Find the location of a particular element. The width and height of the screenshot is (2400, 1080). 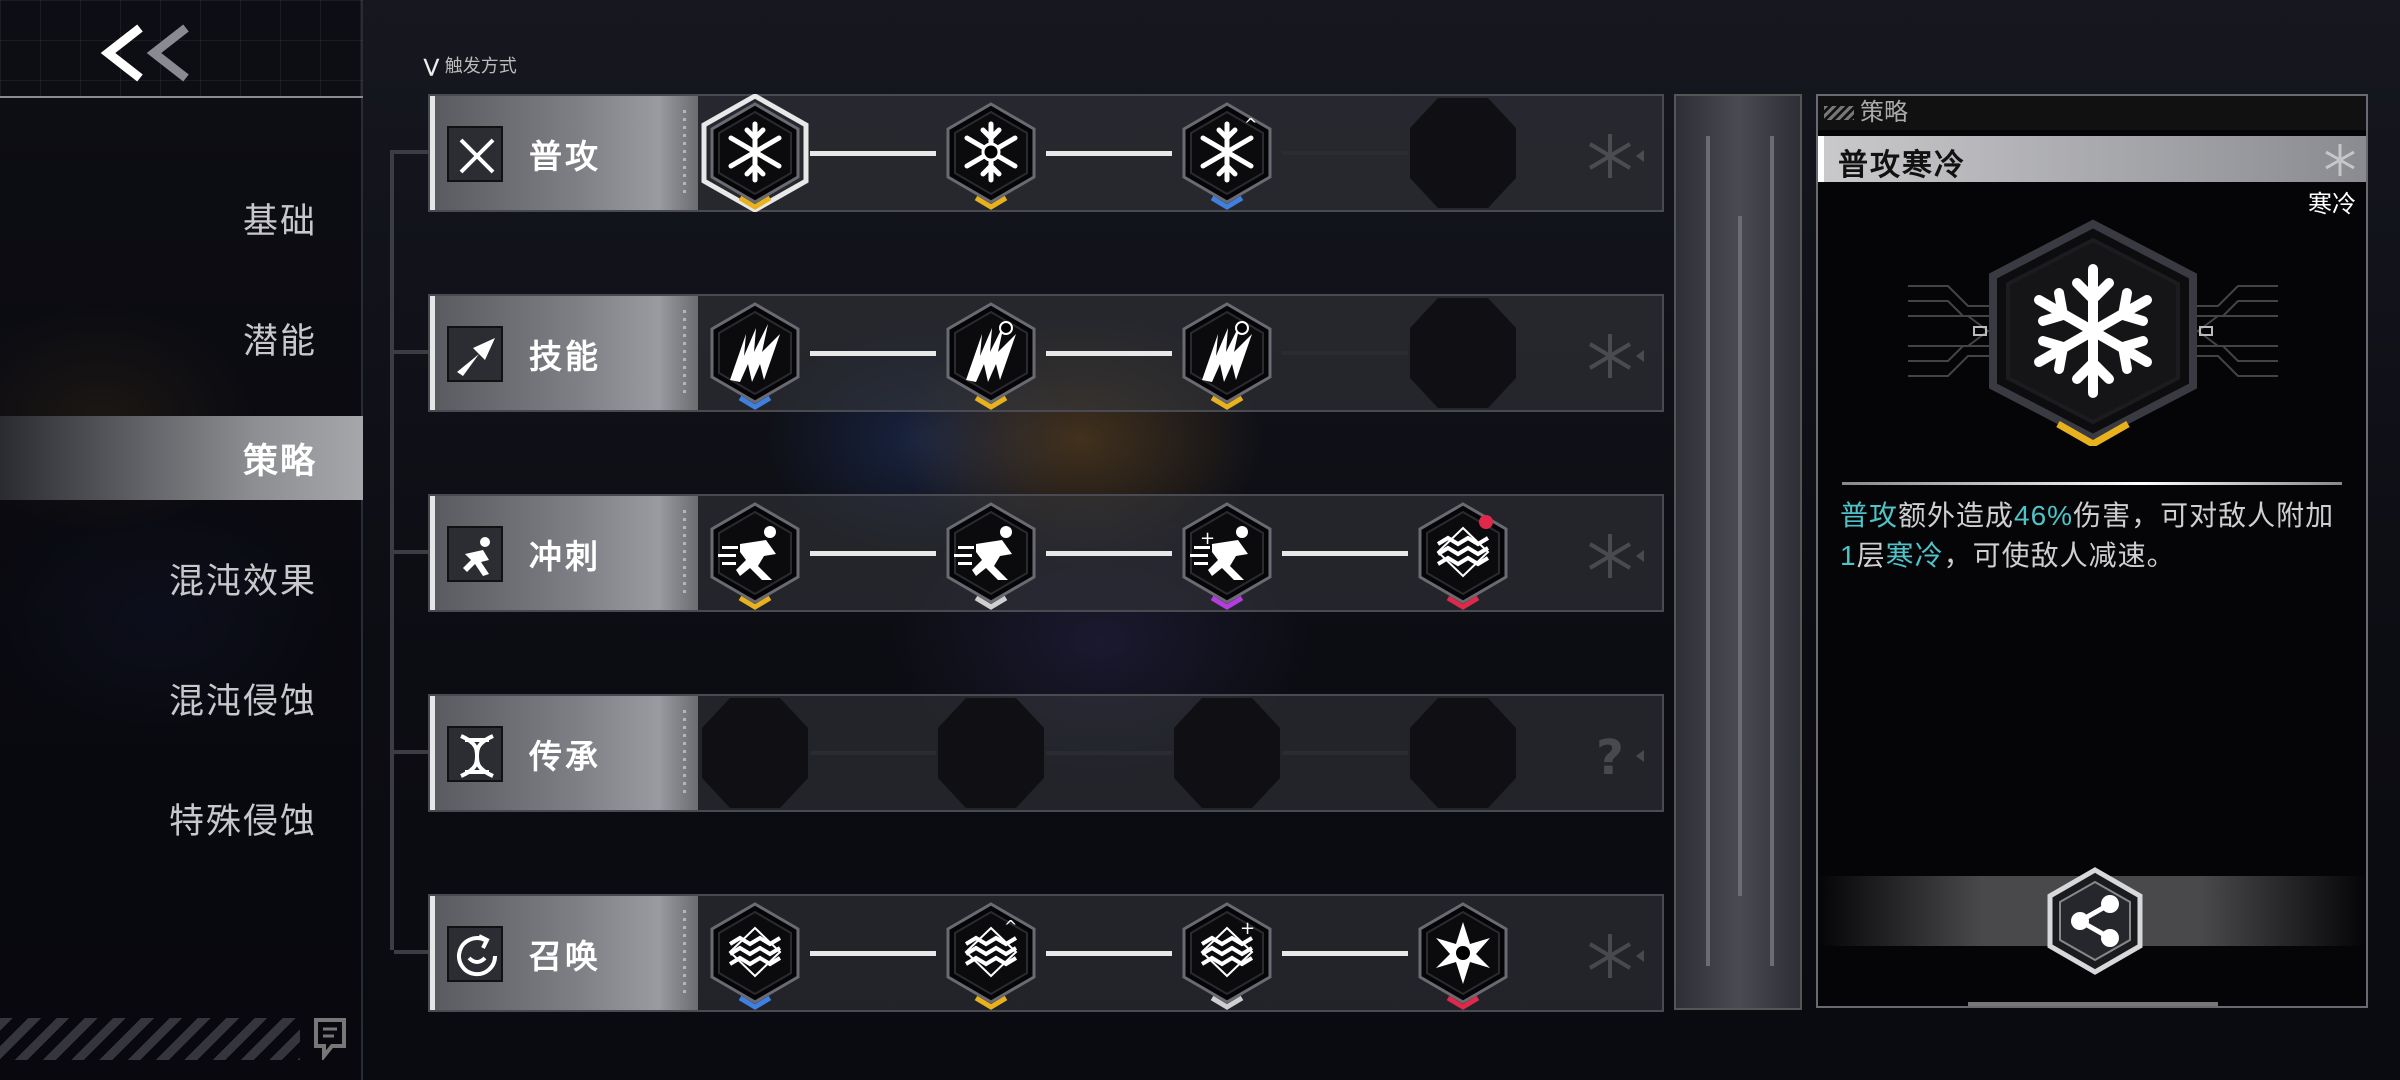

strategy-node-wave-alert is located at coordinates (1463, 553).